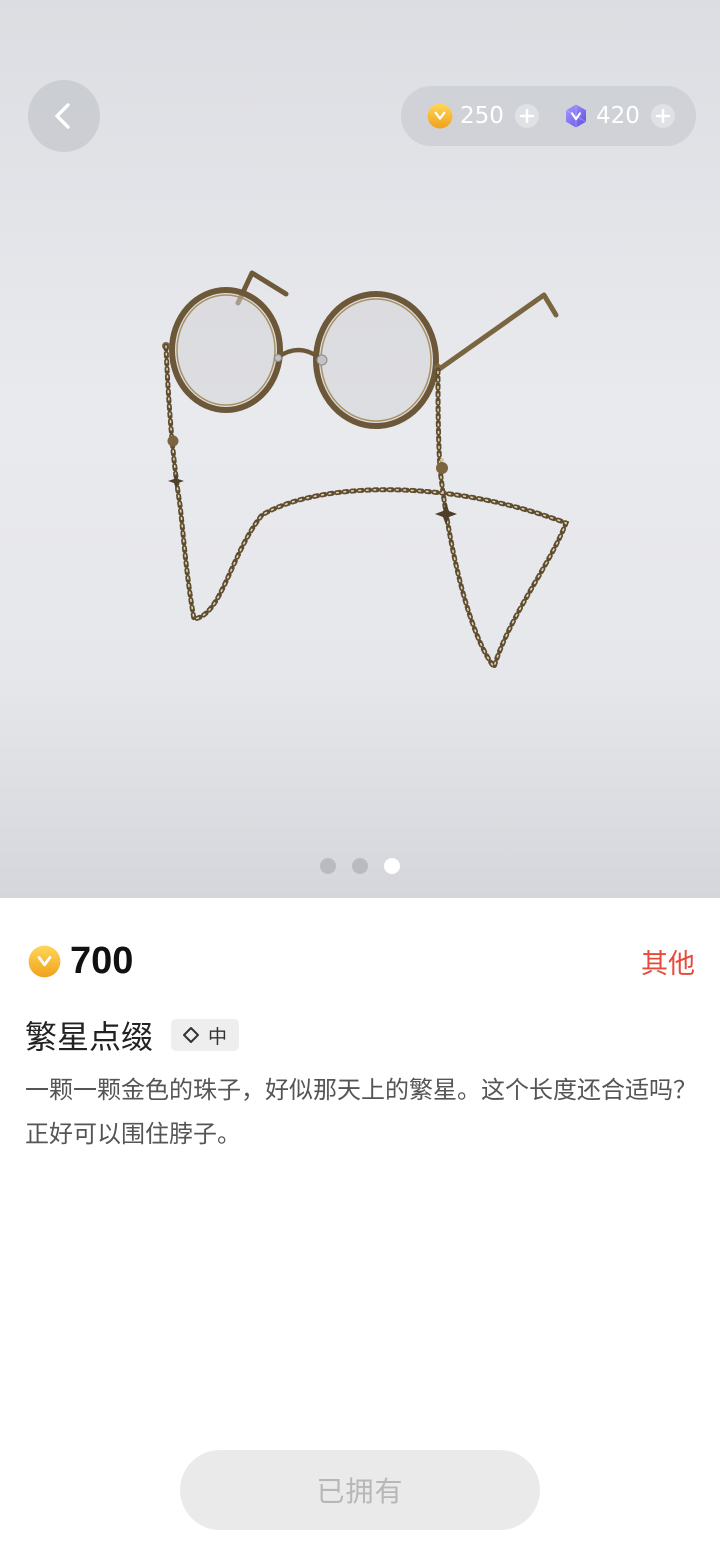 This screenshot has width=720, height=1560. What do you see at coordinates (668, 964) in the screenshot?
I see `category-label: 其他` at bounding box center [668, 964].